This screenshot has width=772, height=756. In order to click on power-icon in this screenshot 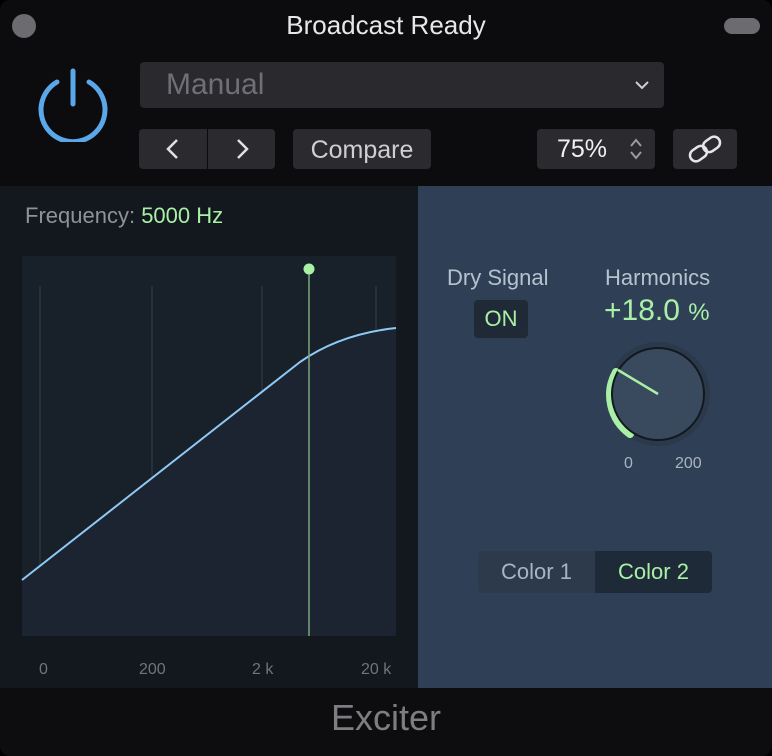, I will do `click(73, 106)`.